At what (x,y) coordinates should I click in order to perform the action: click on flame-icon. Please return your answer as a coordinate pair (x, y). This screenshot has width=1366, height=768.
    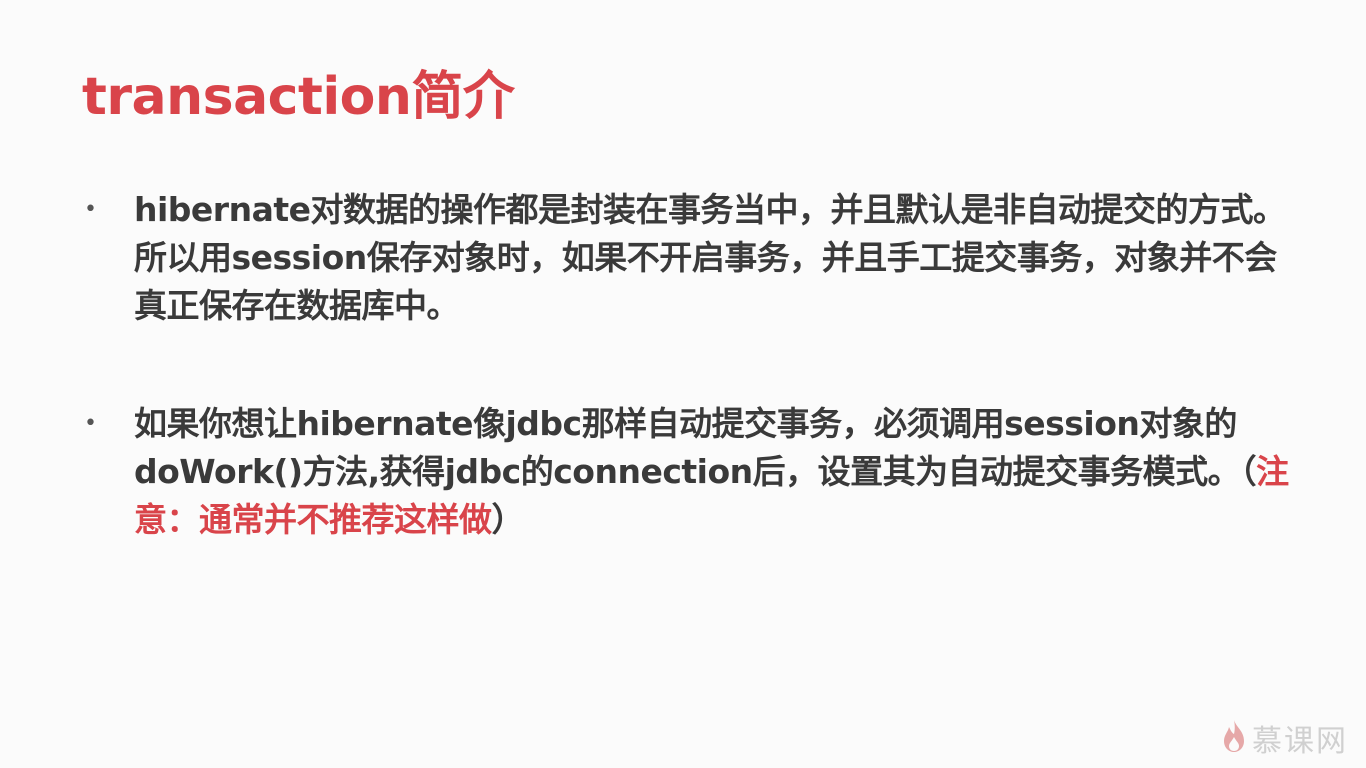
    Looking at the image, I should click on (1234, 738).